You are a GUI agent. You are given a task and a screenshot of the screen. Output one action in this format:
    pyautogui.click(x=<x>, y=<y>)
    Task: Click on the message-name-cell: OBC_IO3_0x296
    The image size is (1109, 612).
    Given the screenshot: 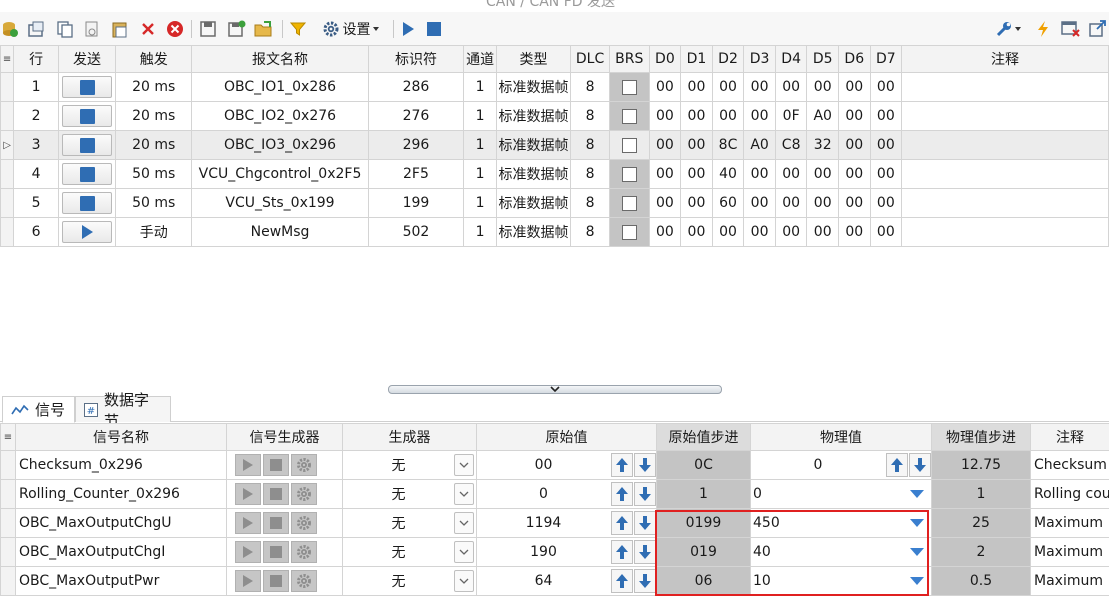 What is the action you would take?
    pyautogui.click(x=280, y=145)
    